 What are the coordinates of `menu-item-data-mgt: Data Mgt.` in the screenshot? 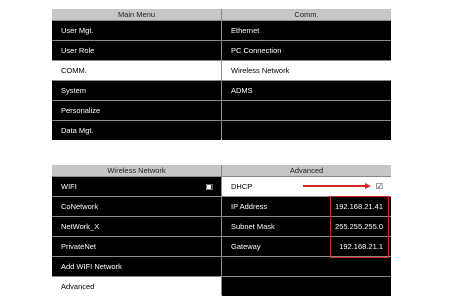 It's located at (136, 130).